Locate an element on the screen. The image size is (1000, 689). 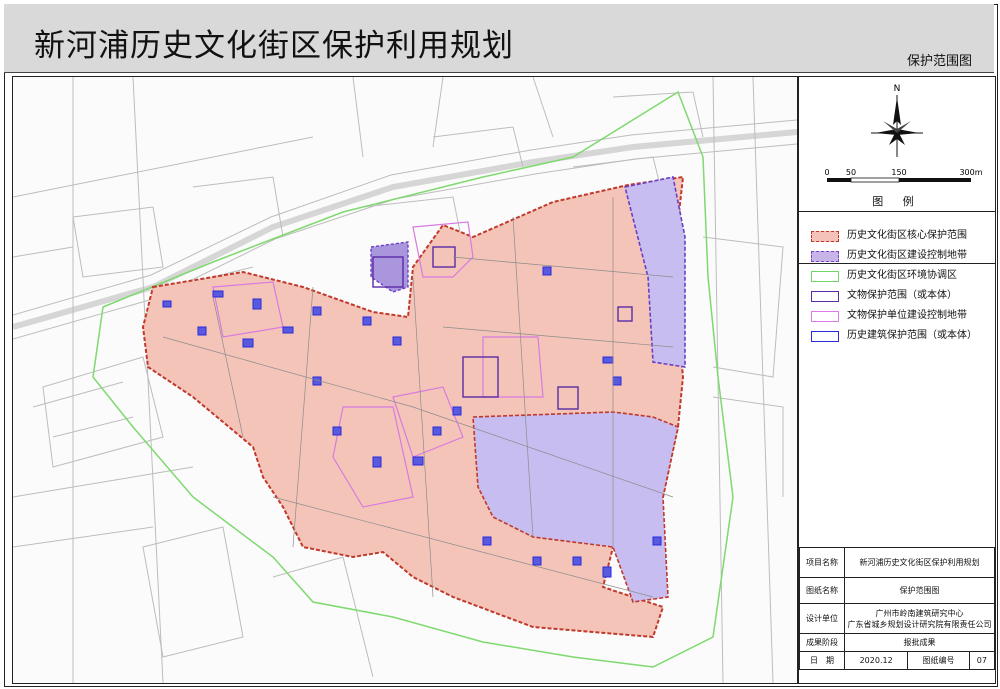
legend-swatch-environment is located at coordinates (825, 276).